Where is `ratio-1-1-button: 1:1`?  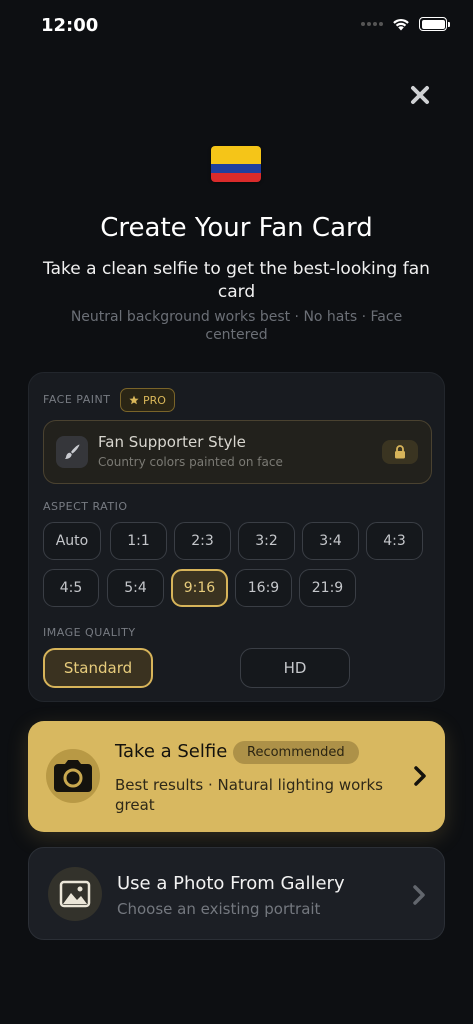
ratio-1-1-button: 1:1 is located at coordinates (138, 541).